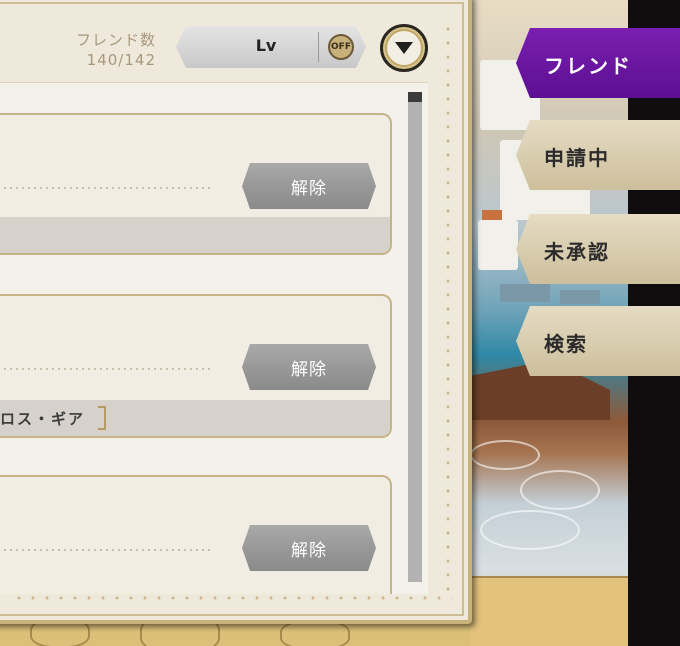 The image size is (680, 646). What do you see at coordinates (598, 63) in the screenshot?
I see `tab-friends: フレンド` at bounding box center [598, 63].